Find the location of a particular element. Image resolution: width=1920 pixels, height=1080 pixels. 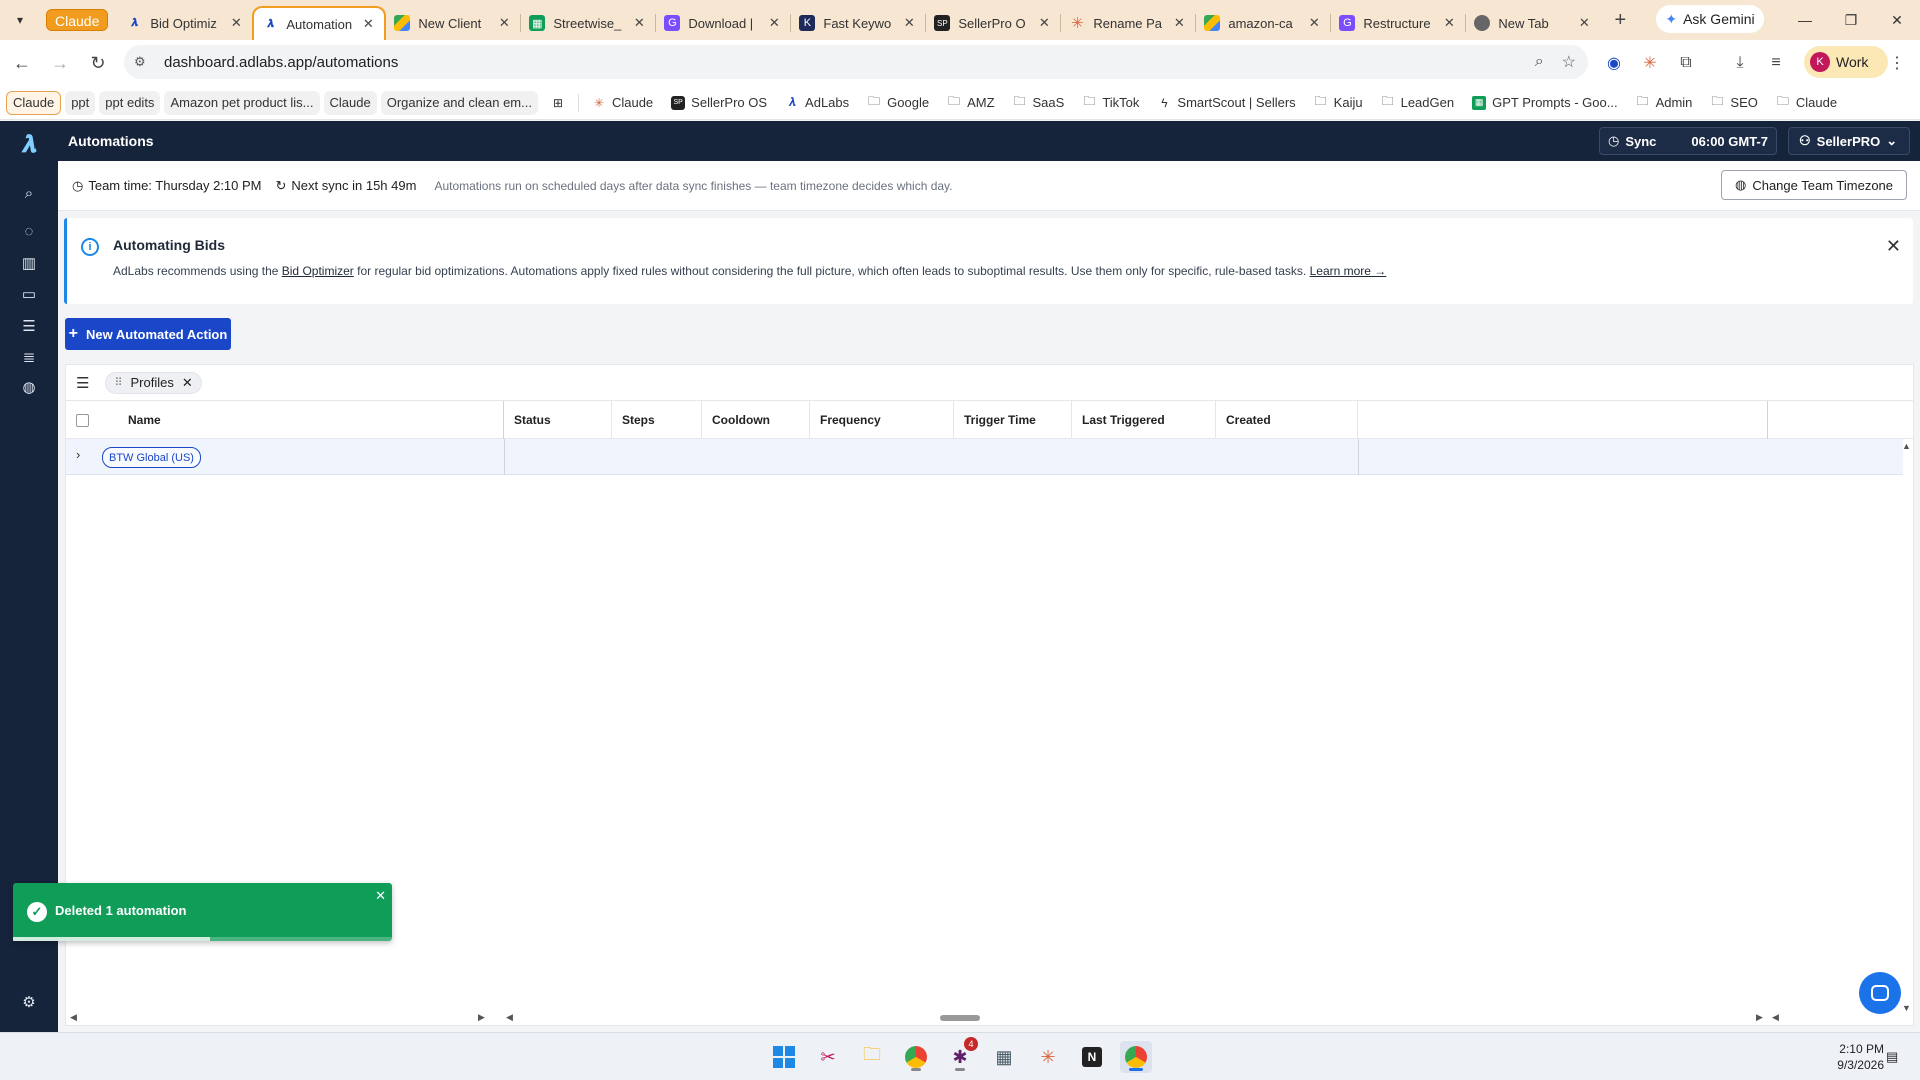

close-alert-icon: ✕ is located at coordinates (1893, 246).